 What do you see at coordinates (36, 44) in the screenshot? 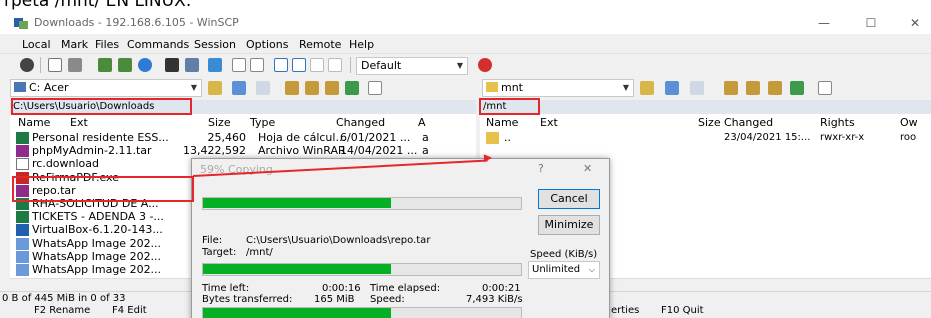
I see `menu-local: Local` at bounding box center [36, 44].